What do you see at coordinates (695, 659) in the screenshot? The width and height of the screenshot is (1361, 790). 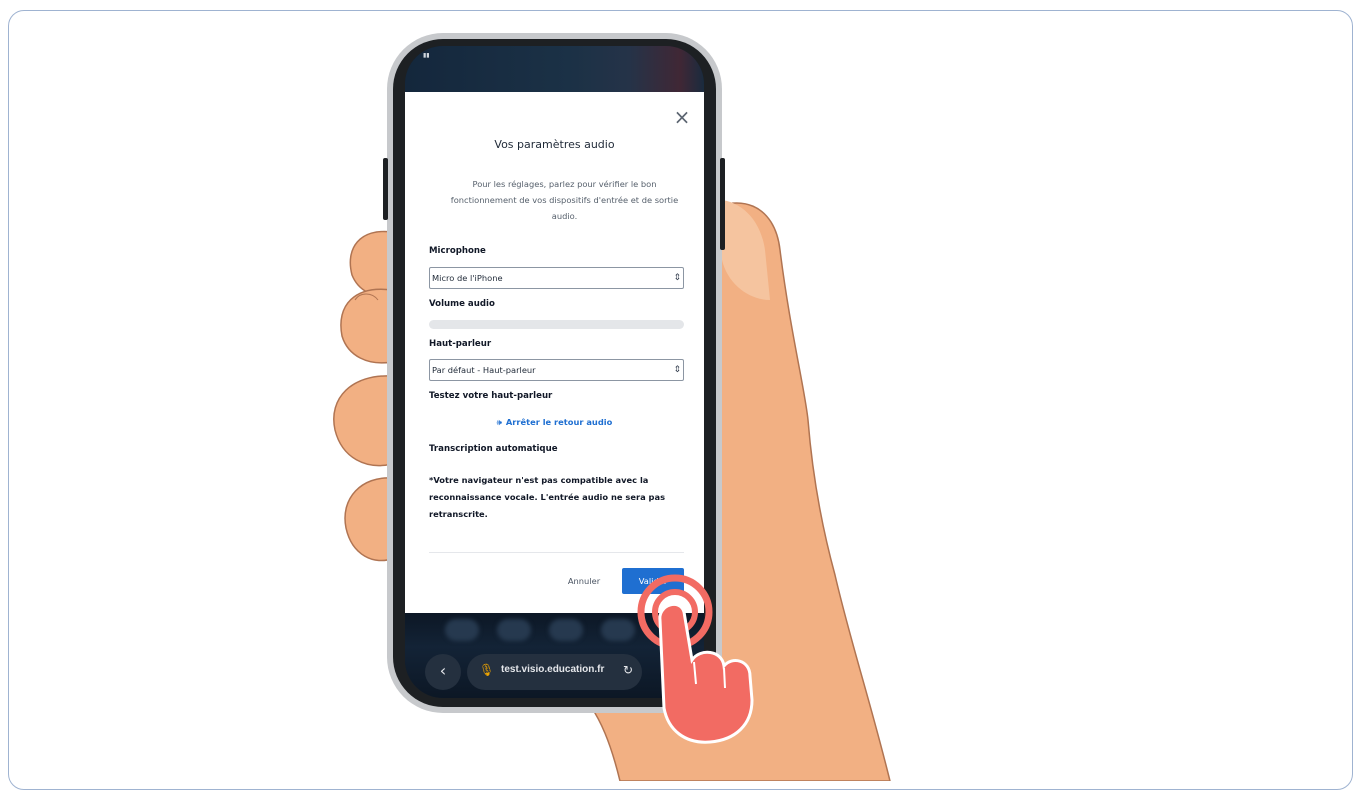 I see `tap-gesture-illustration` at bounding box center [695, 659].